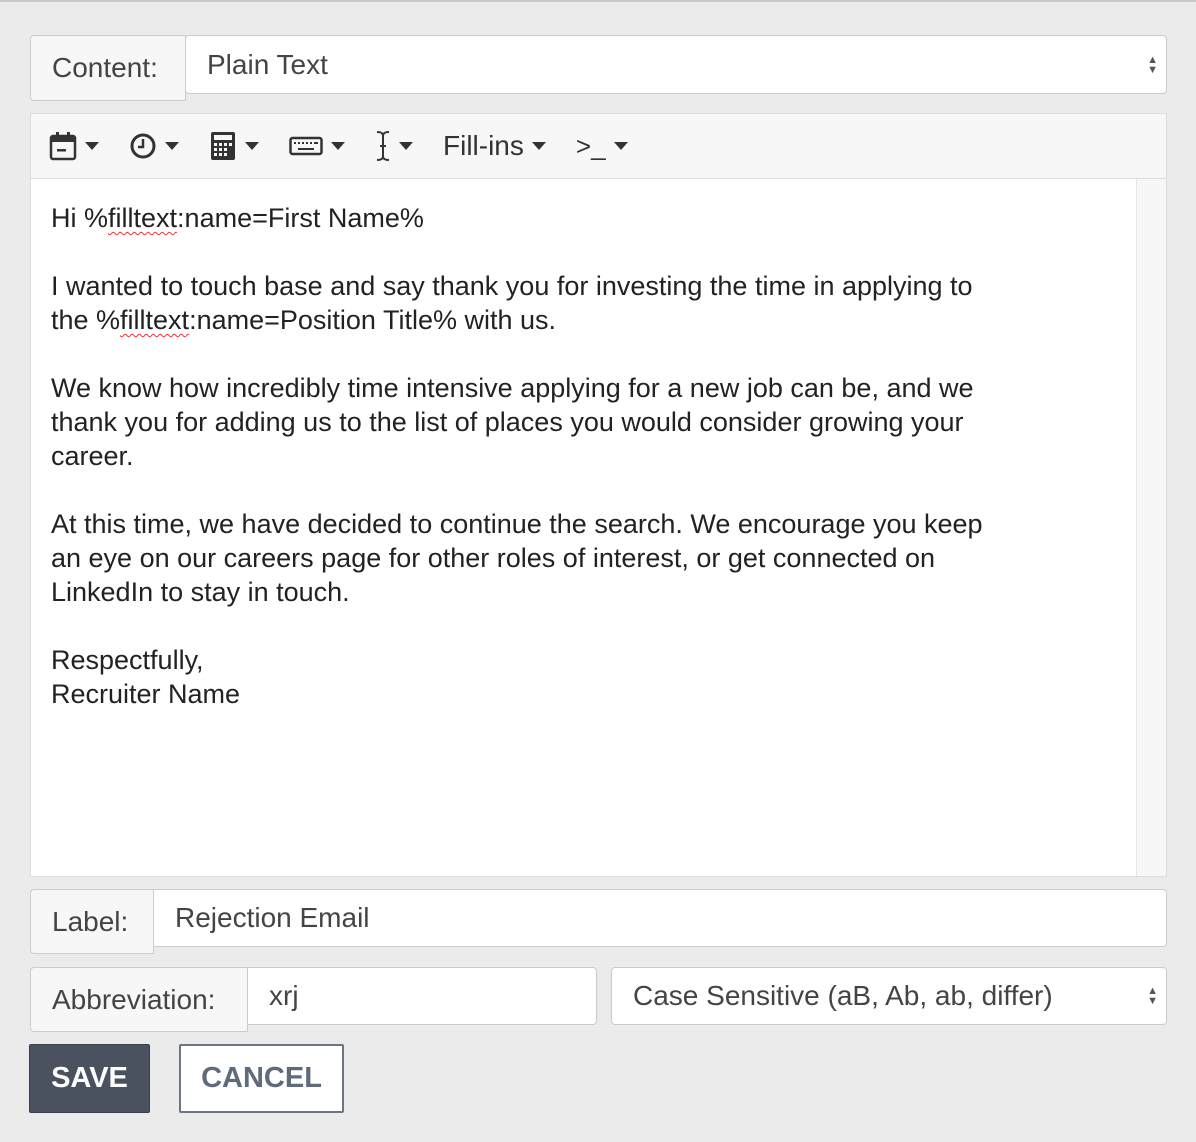  I want to click on keyboard-menu-button, so click(317, 146).